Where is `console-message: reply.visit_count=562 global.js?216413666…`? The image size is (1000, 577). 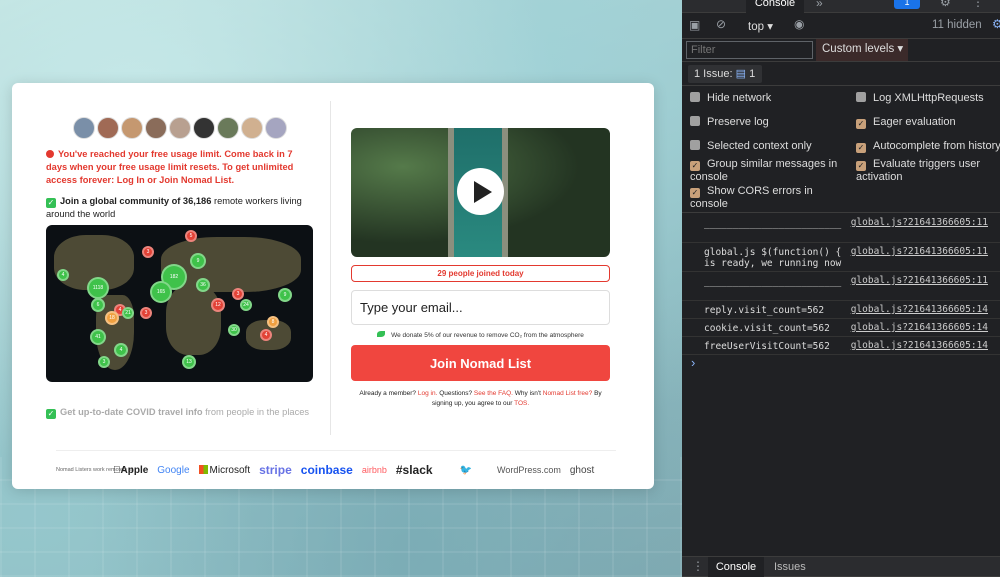
console-message: reply.visit_count=562 global.js?216413666… is located at coordinates (841, 310).